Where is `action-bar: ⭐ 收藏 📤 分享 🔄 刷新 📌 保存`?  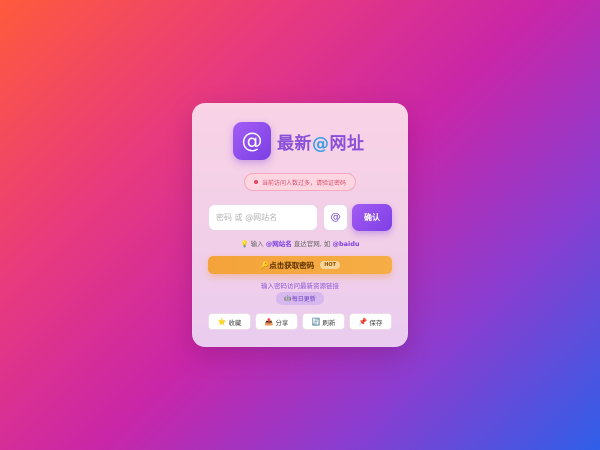
action-bar: ⭐ 收藏 📤 分享 🔄 刷新 📌 保存 is located at coordinates (300, 321).